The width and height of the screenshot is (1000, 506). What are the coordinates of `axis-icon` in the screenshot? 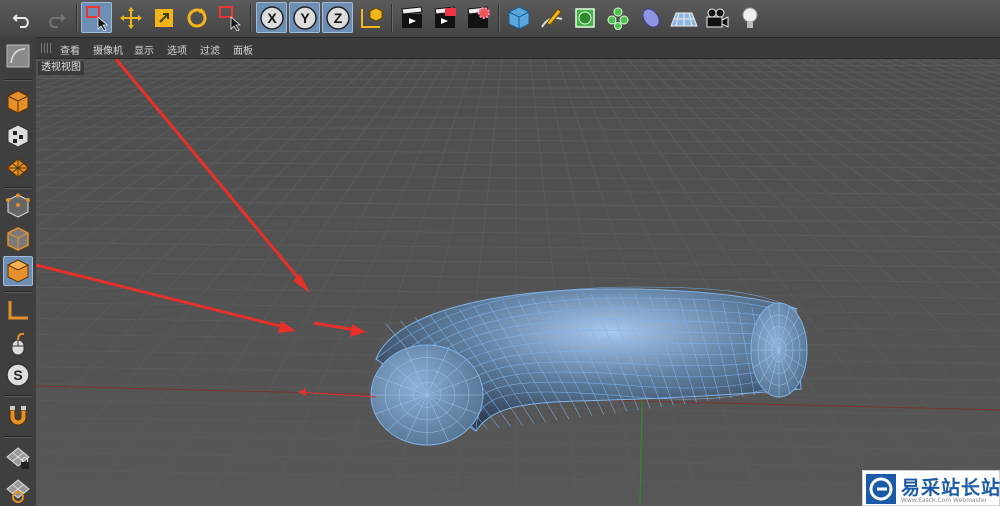 It's located at (18, 310).